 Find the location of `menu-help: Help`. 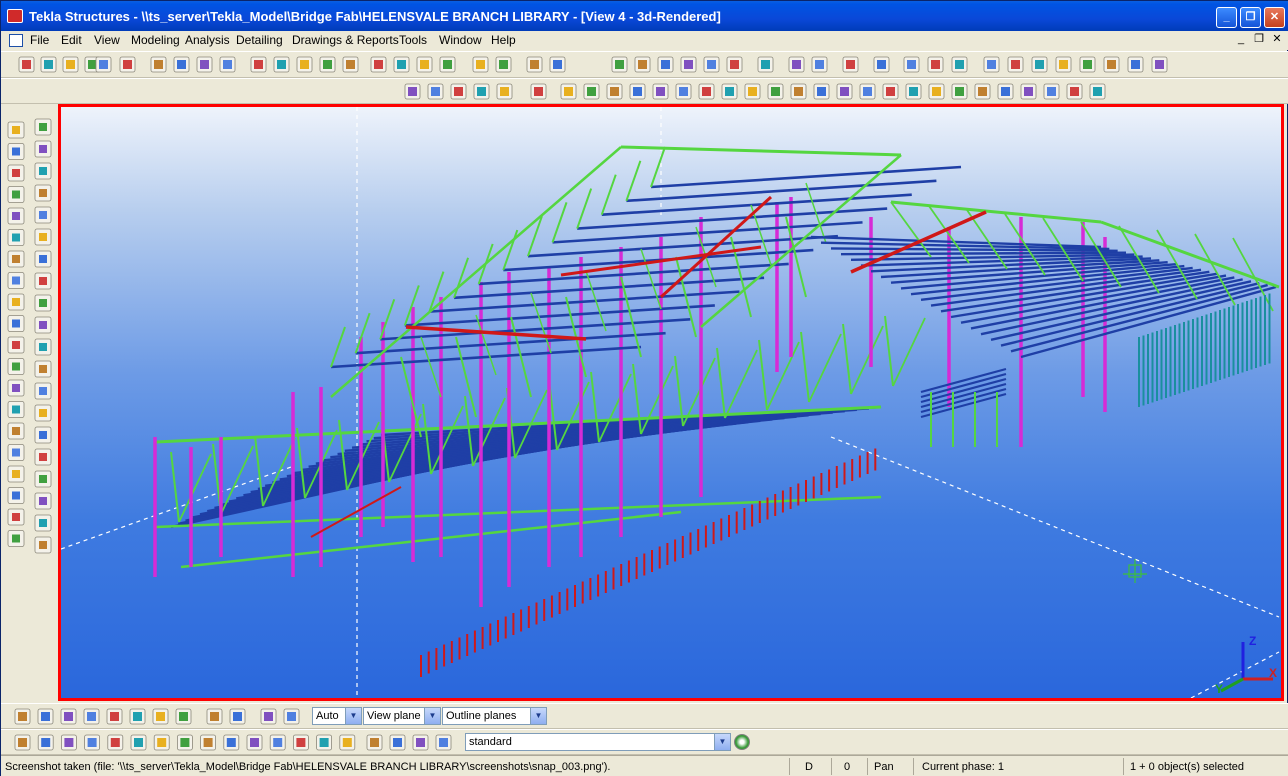

menu-help: Help is located at coordinates (503, 40).